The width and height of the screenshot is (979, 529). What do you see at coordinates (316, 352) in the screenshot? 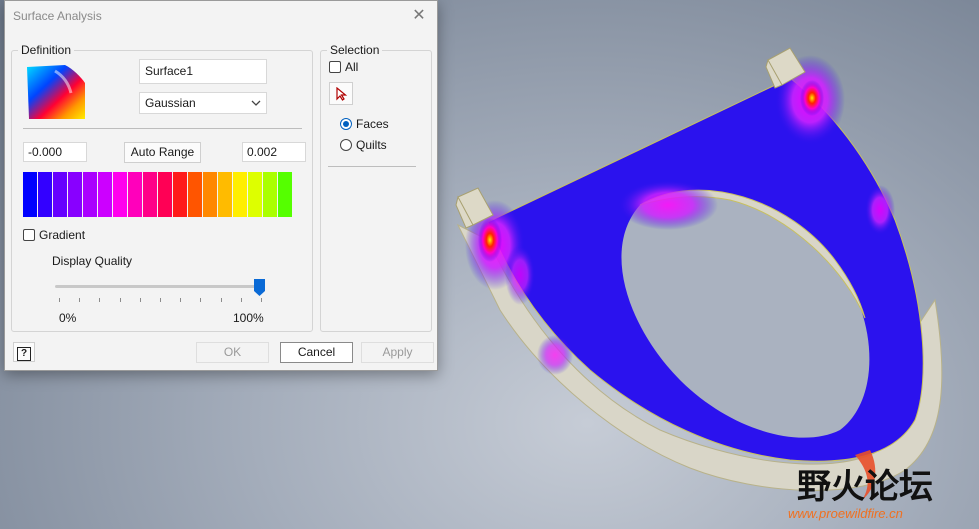
I see `cancel-button: Cancel` at bounding box center [316, 352].